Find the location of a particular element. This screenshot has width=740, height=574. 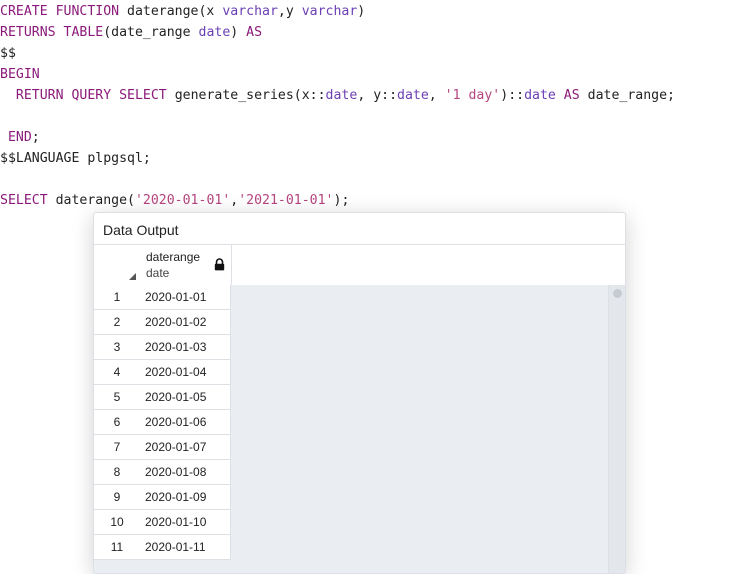

row-number: 5 is located at coordinates (117, 397).